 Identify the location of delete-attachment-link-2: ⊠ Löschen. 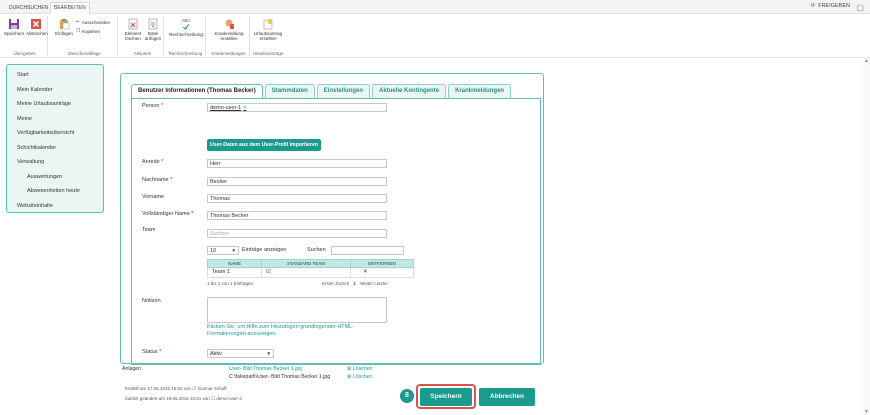
(359, 377).